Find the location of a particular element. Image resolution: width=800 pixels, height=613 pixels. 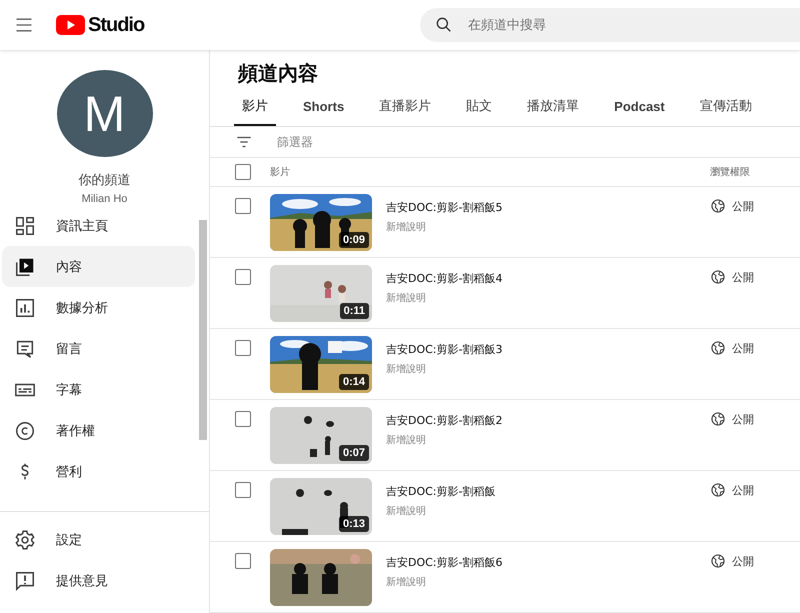

sidebar-item: 著作權 is located at coordinates (98, 430).